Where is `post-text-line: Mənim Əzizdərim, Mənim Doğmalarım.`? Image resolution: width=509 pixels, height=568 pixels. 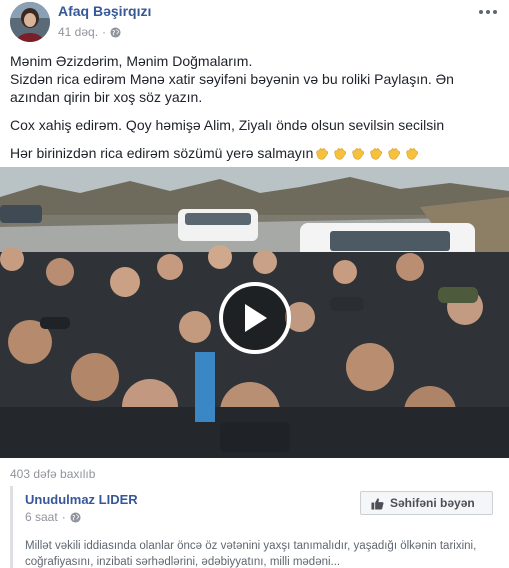
post-text-line: Mənim Əzizdərim, Mənim Doğmalarım. is located at coordinates (131, 61).